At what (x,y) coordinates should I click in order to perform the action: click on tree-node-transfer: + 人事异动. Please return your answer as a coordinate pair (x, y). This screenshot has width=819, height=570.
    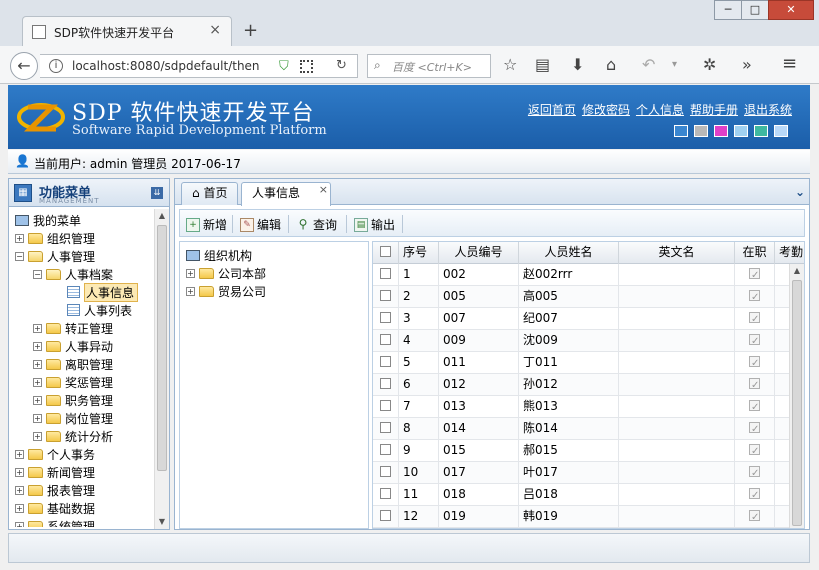
    Looking at the image, I should click on (73, 346).